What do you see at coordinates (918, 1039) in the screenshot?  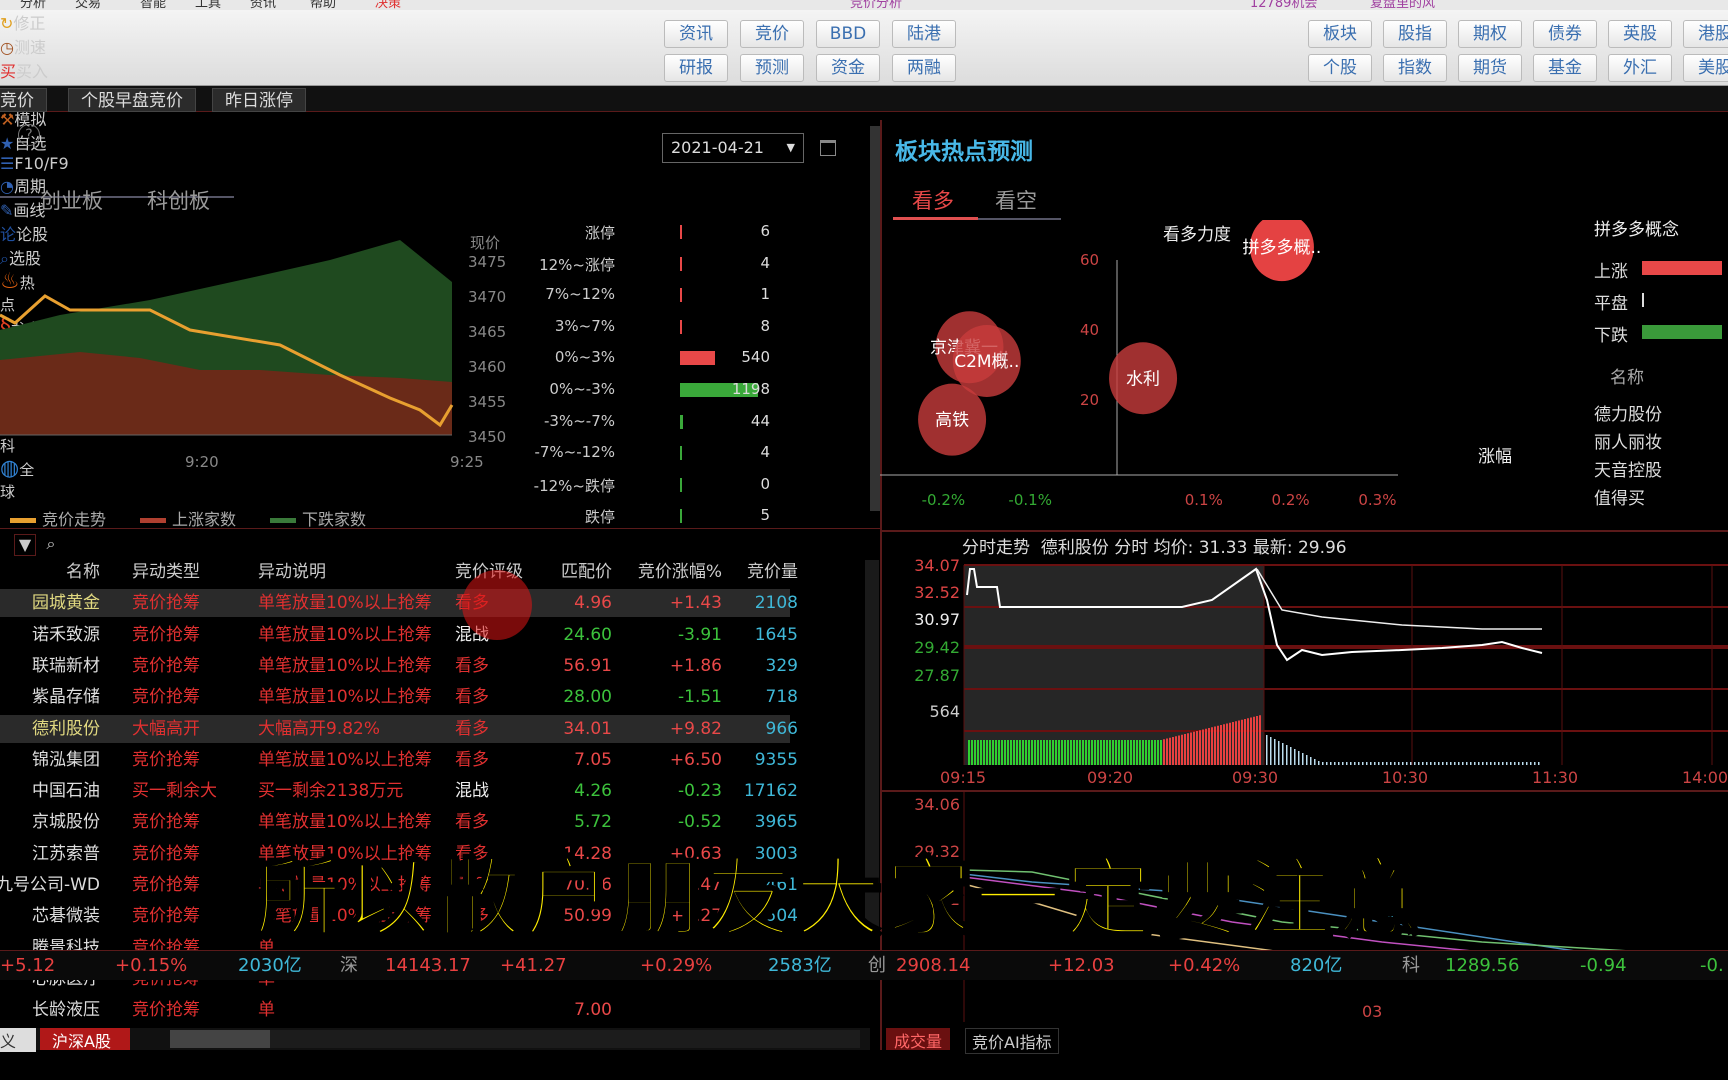 I see `tab-volume: 成交量` at bounding box center [918, 1039].